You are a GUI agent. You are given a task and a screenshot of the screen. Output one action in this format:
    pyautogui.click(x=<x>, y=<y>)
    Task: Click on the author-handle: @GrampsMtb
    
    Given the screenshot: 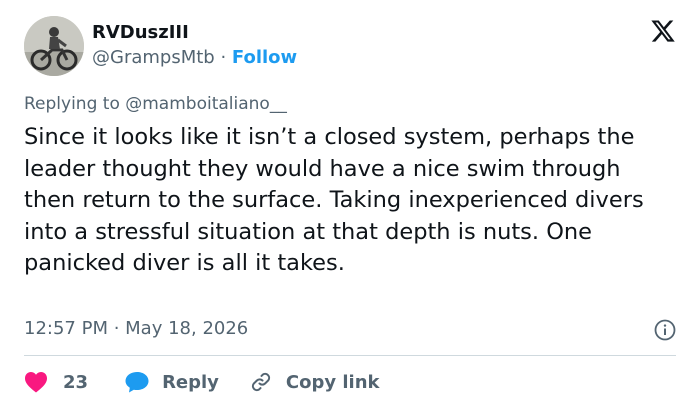 What is the action you would take?
    pyautogui.click(x=153, y=57)
    